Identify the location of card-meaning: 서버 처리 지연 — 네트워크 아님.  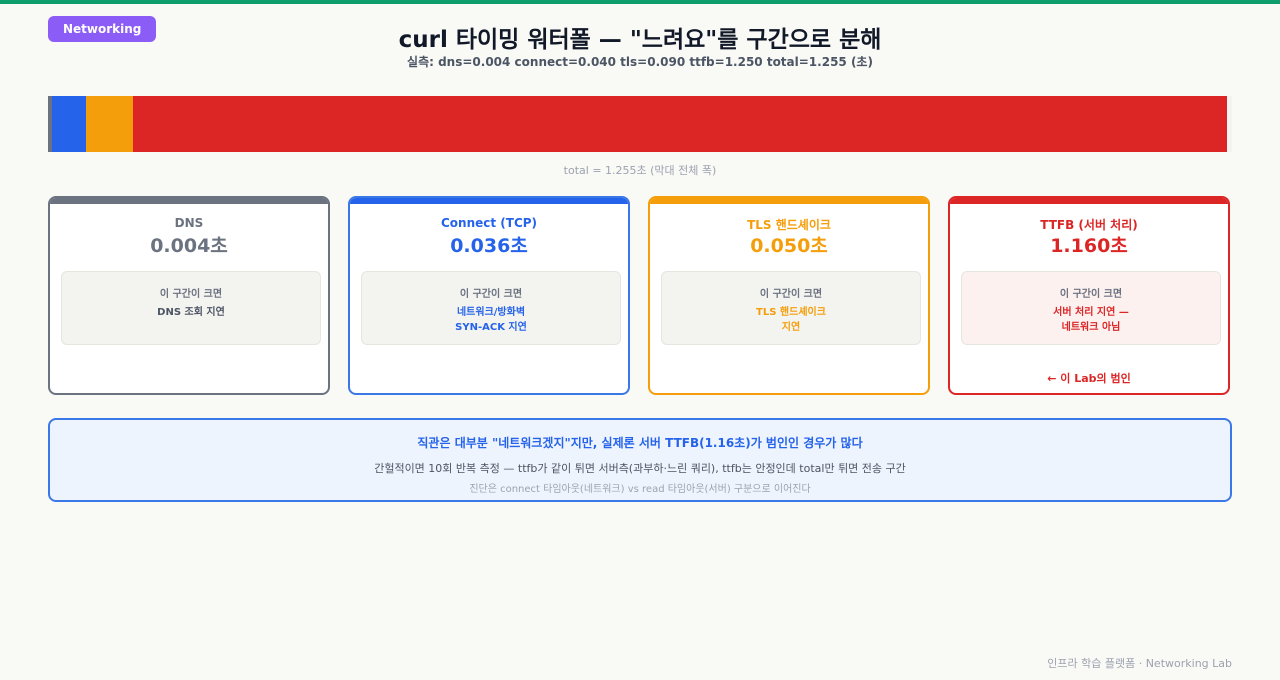
(1091, 320).